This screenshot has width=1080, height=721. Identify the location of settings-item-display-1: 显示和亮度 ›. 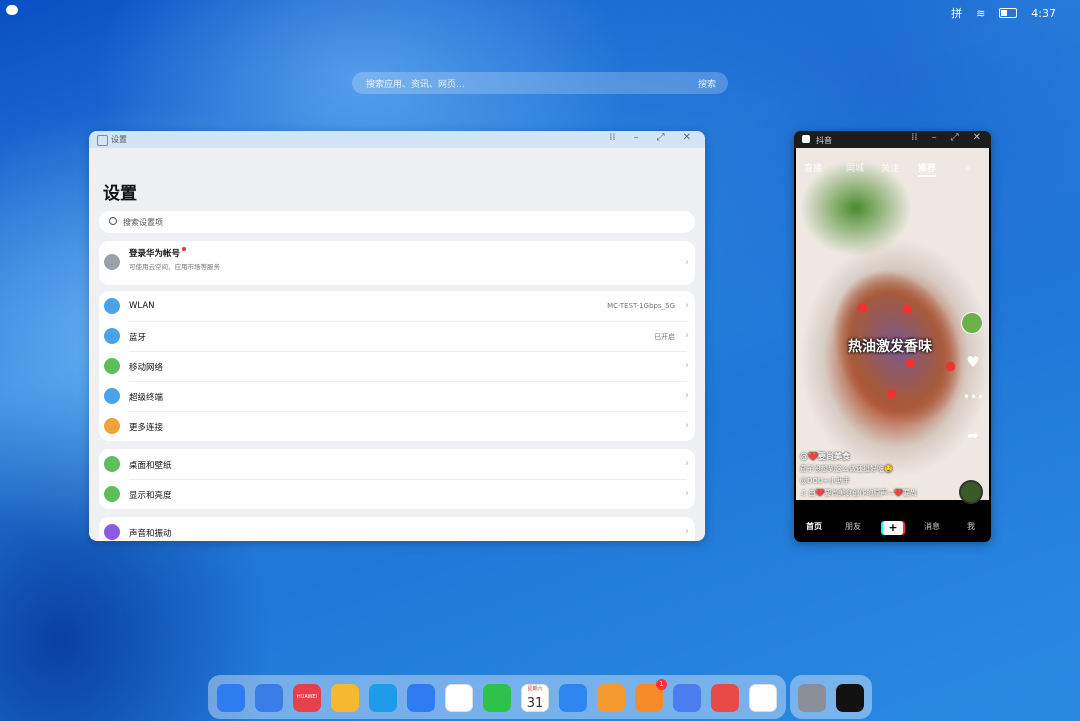
(397, 494).